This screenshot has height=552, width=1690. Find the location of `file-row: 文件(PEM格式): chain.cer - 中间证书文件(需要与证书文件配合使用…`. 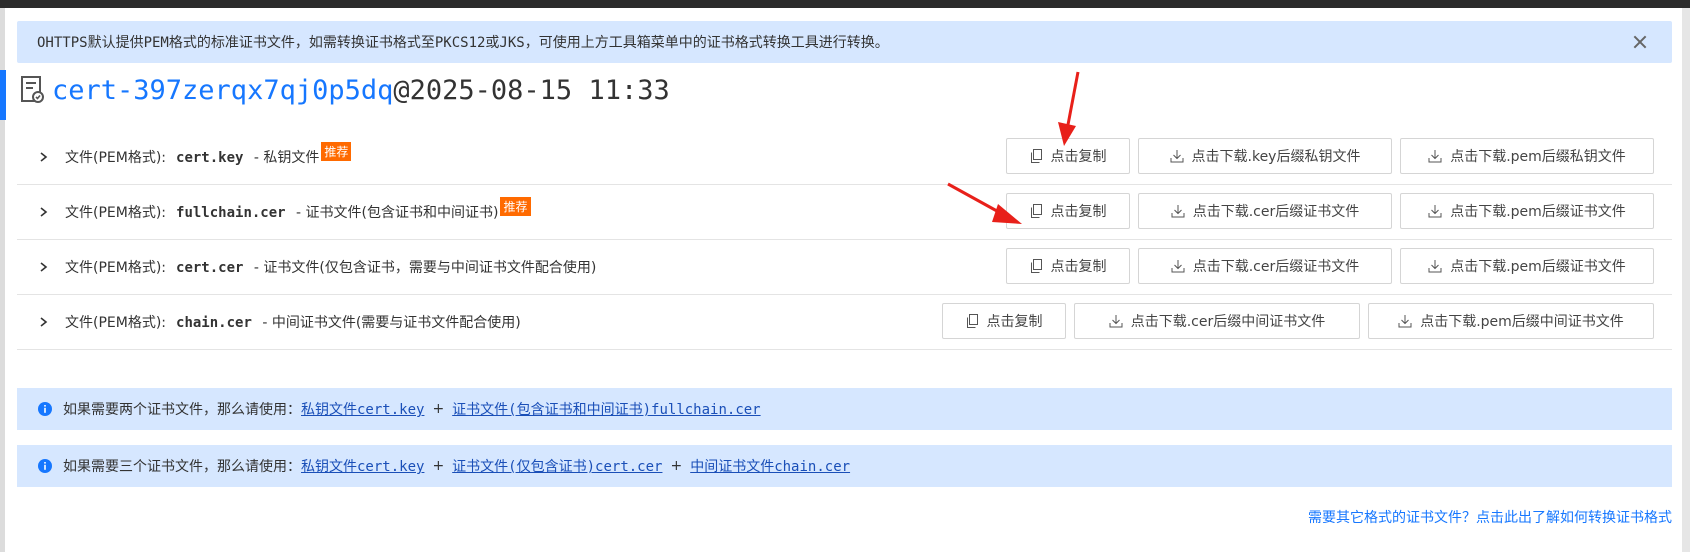

file-row: 文件(PEM格式): chain.cer - 中间证书文件(需要与证书文件配合使用… is located at coordinates (844, 322).